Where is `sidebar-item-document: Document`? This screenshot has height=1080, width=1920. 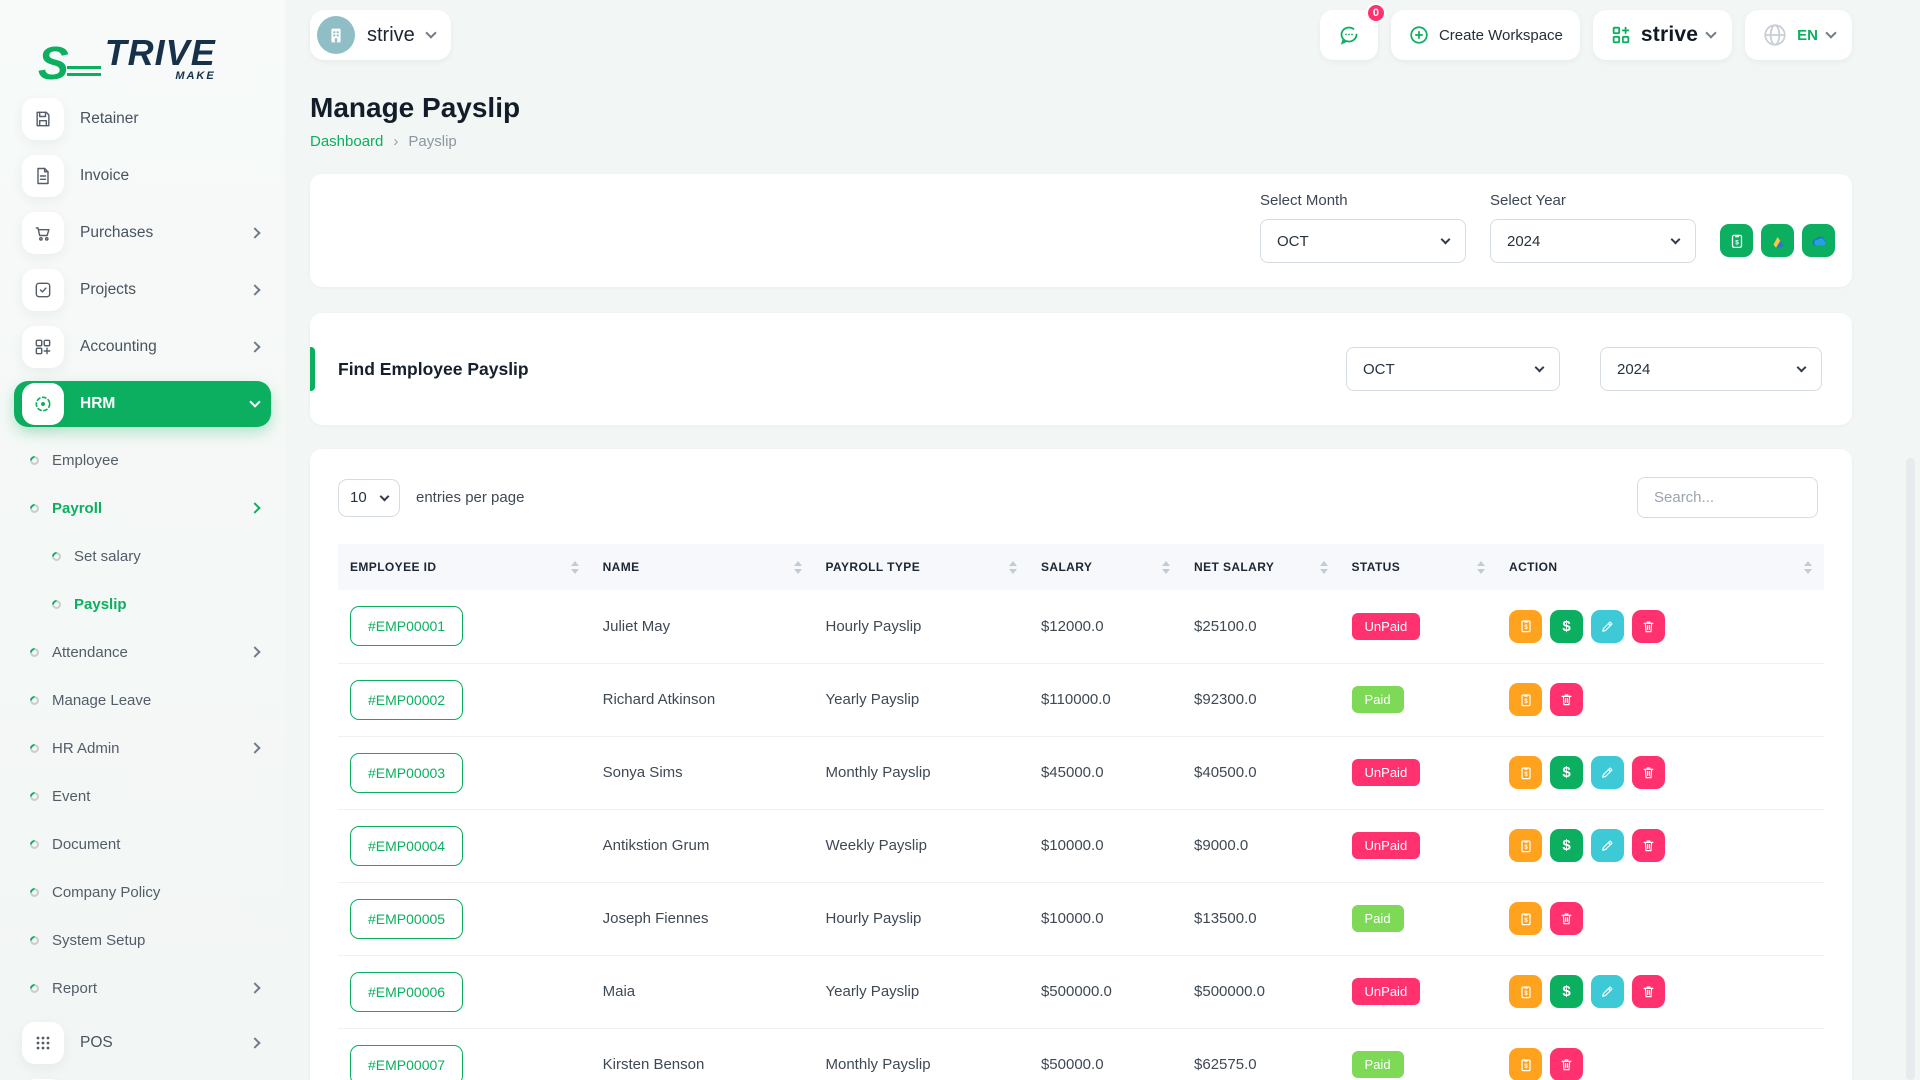
sidebar-item-document: Document is located at coordinates (143, 844).